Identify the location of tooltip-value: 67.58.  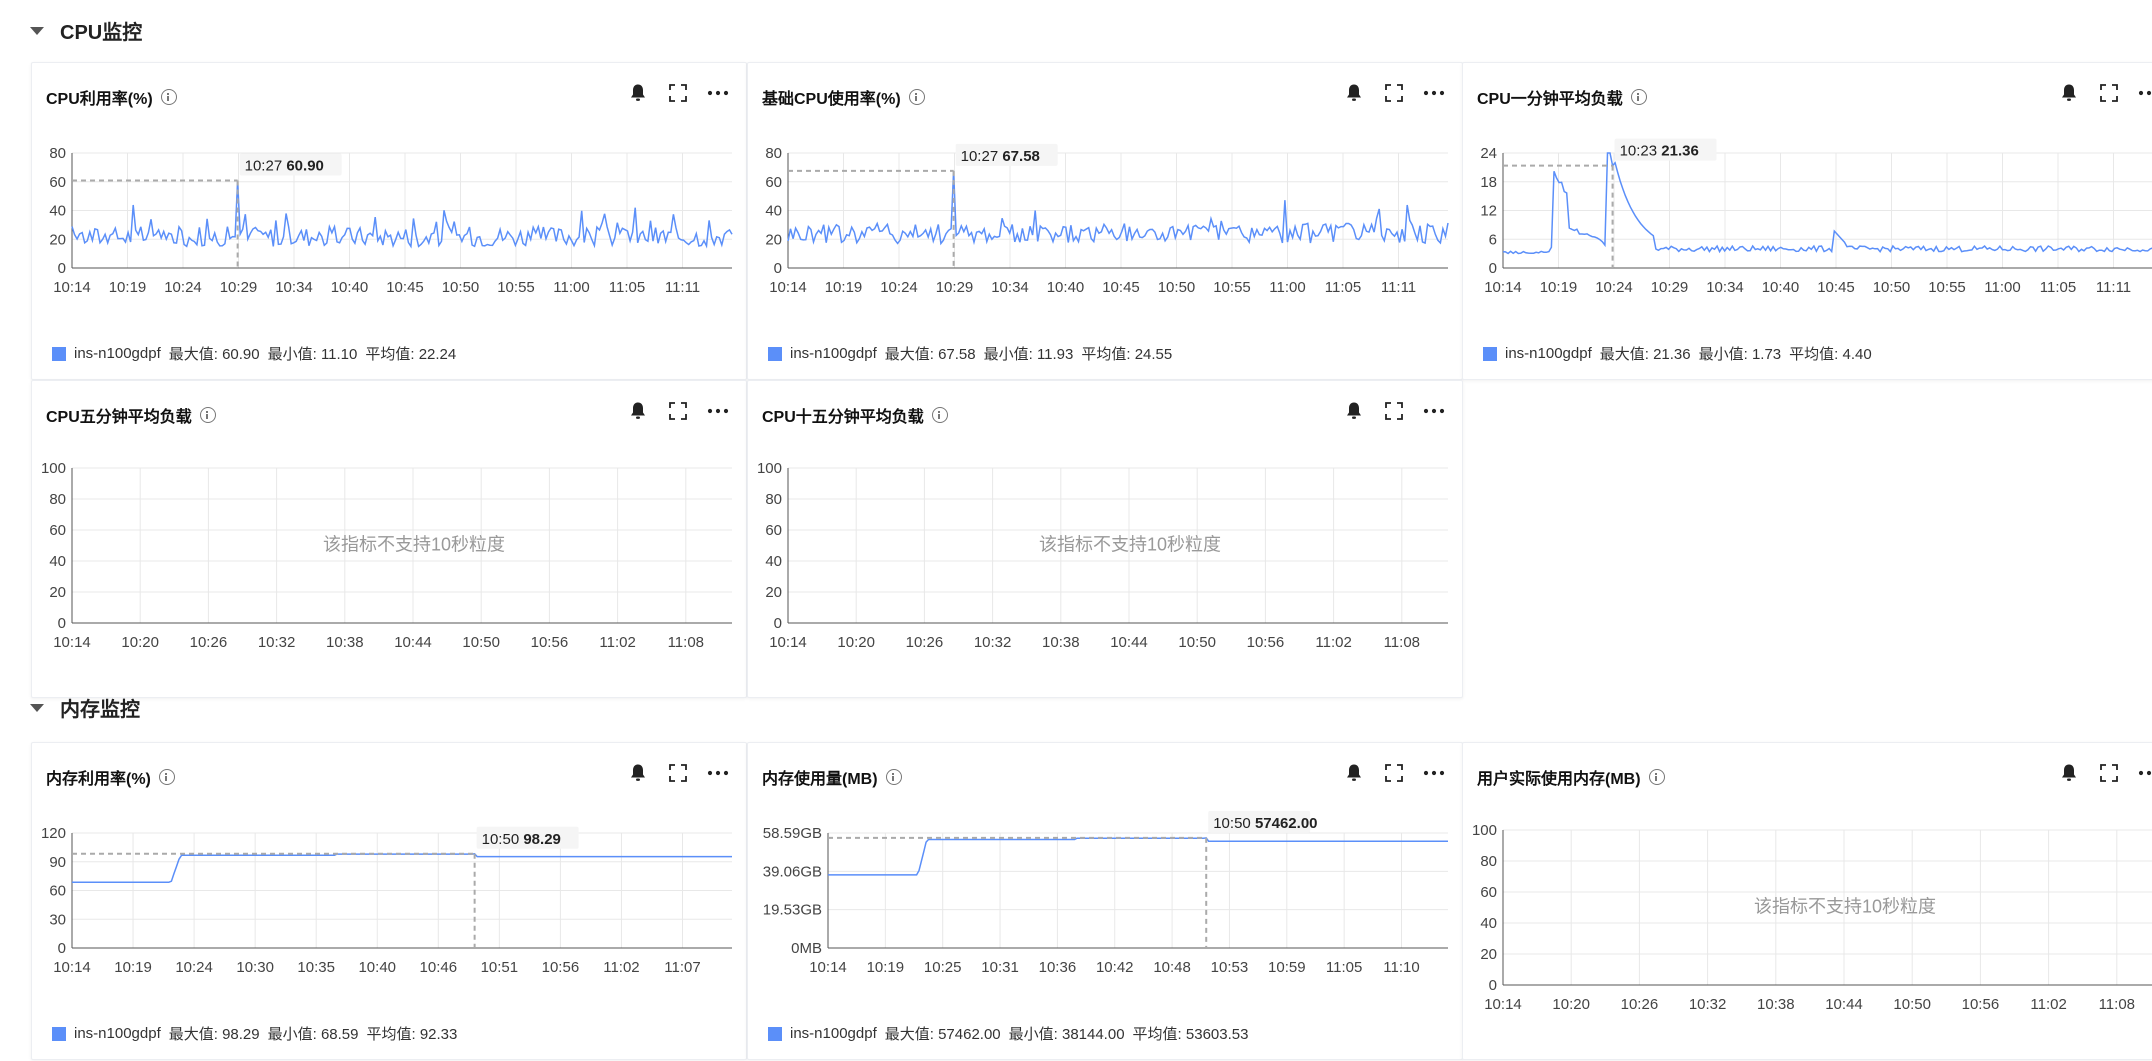
(1021, 156).